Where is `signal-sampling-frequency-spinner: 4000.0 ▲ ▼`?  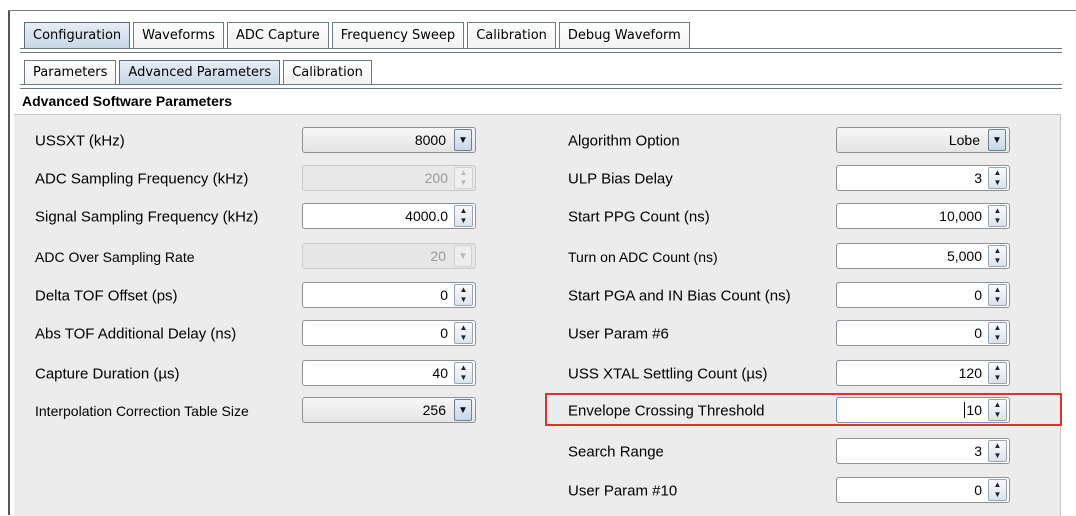 signal-sampling-frequency-spinner: 4000.0 ▲ ▼ is located at coordinates (389, 216).